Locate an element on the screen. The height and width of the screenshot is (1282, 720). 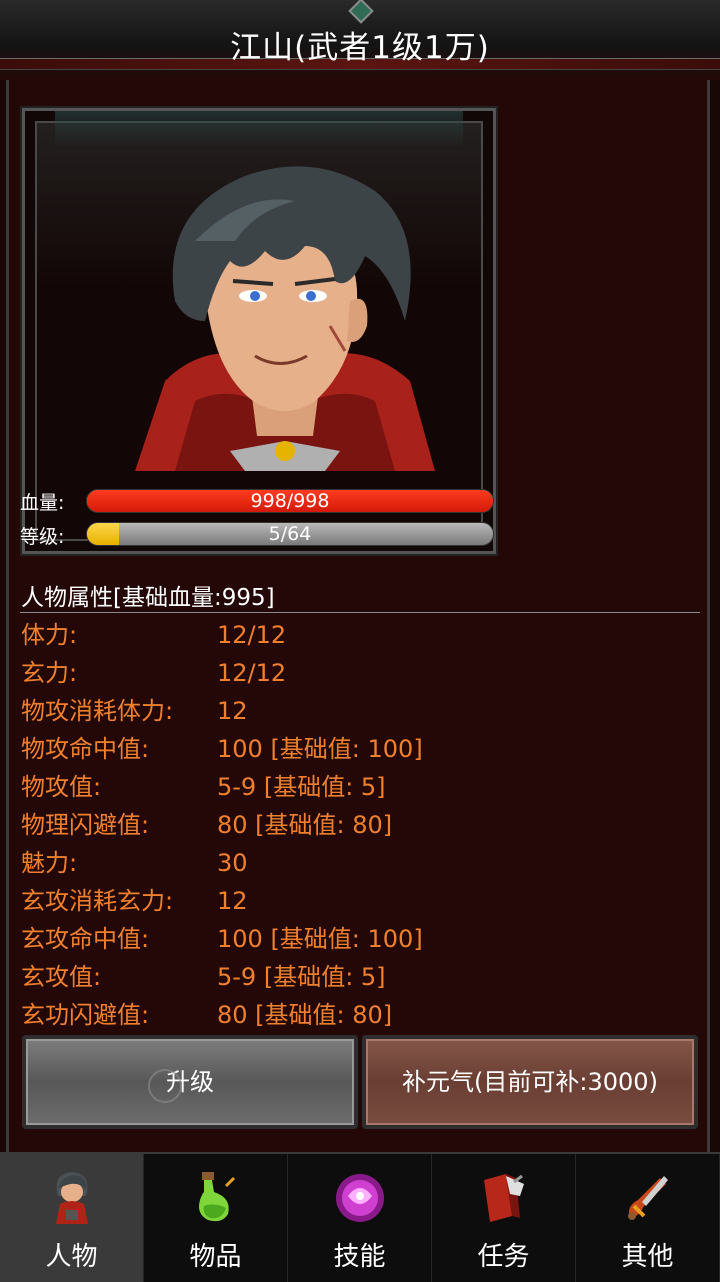
attr-row: 玄功闪避值: 80 [基础值: 80] is located at coordinates (361, 1015).